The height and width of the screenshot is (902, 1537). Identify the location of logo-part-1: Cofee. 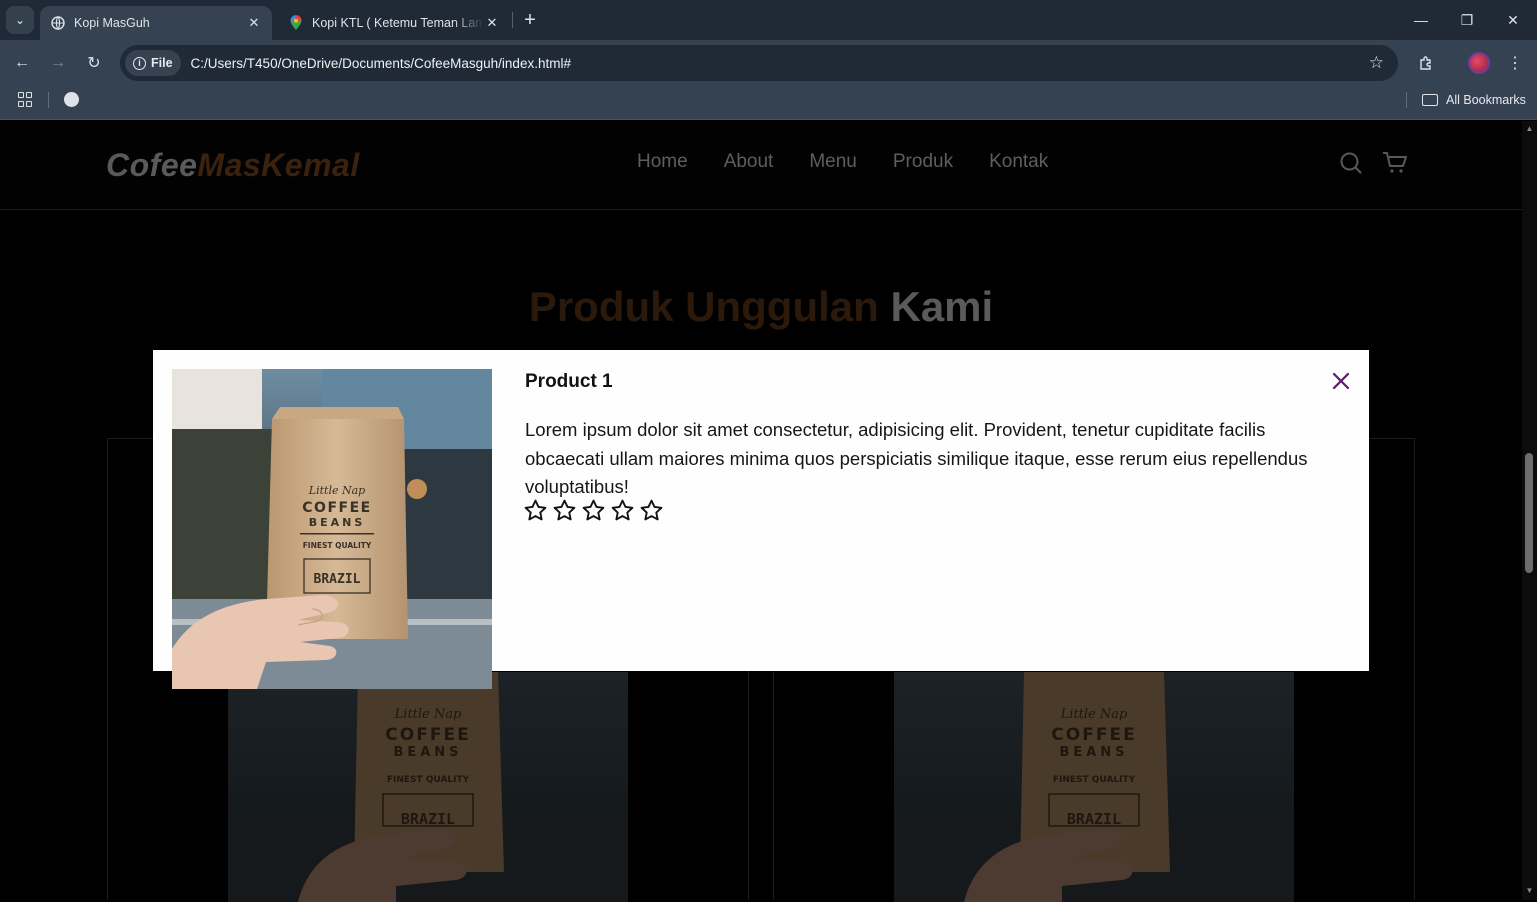
(152, 165).